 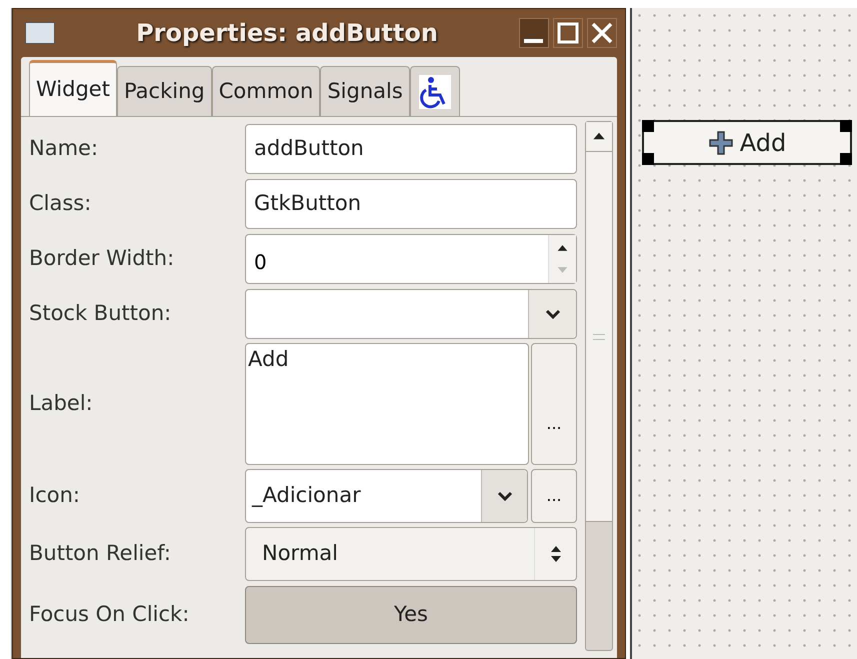 I want to click on text-field: addButton, so click(x=411, y=149).